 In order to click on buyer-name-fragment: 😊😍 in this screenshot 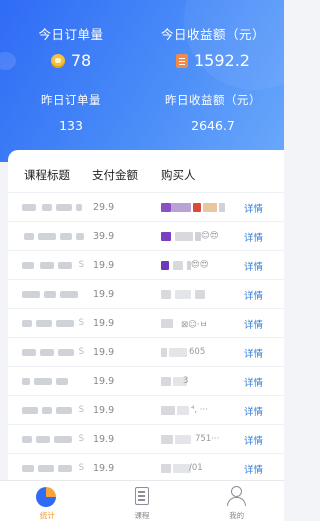, I will do `click(210, 236)`.